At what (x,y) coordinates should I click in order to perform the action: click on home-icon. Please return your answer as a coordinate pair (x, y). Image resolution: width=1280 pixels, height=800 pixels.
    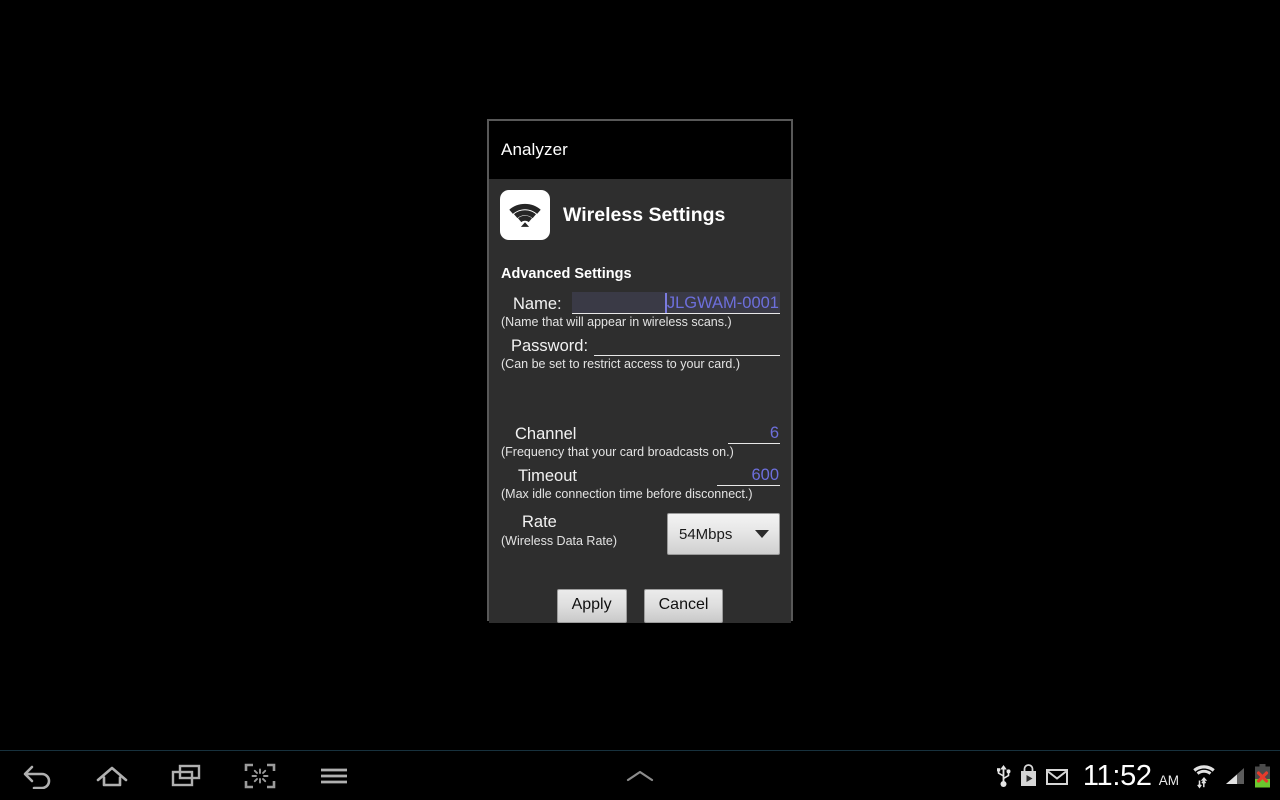
    Looking at the image, I should click on (112, 776).